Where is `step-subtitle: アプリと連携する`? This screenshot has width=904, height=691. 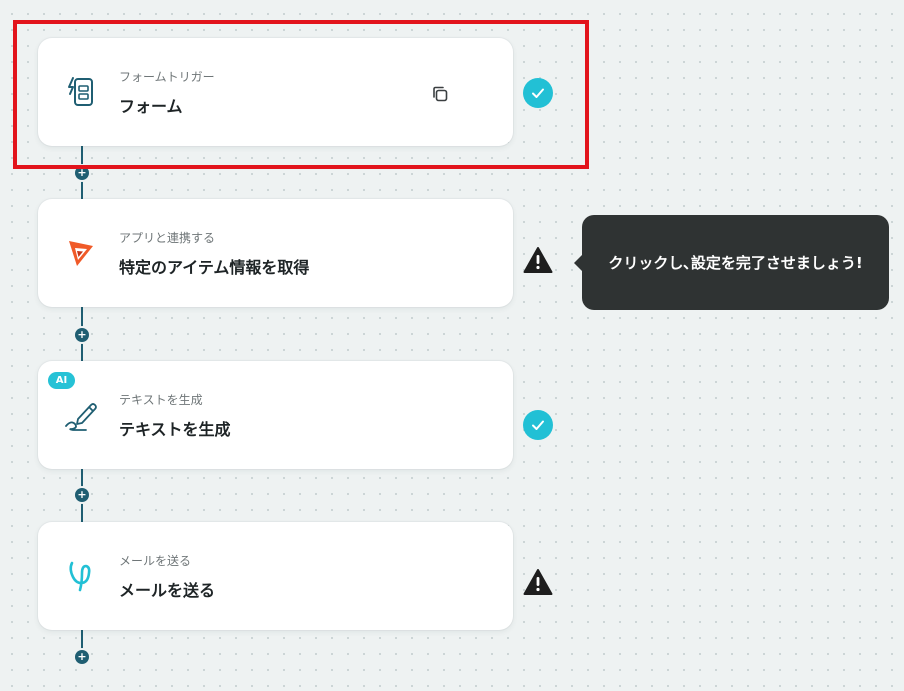
step-subtitle: アプリと連携する is located at coordinates (167, 238).